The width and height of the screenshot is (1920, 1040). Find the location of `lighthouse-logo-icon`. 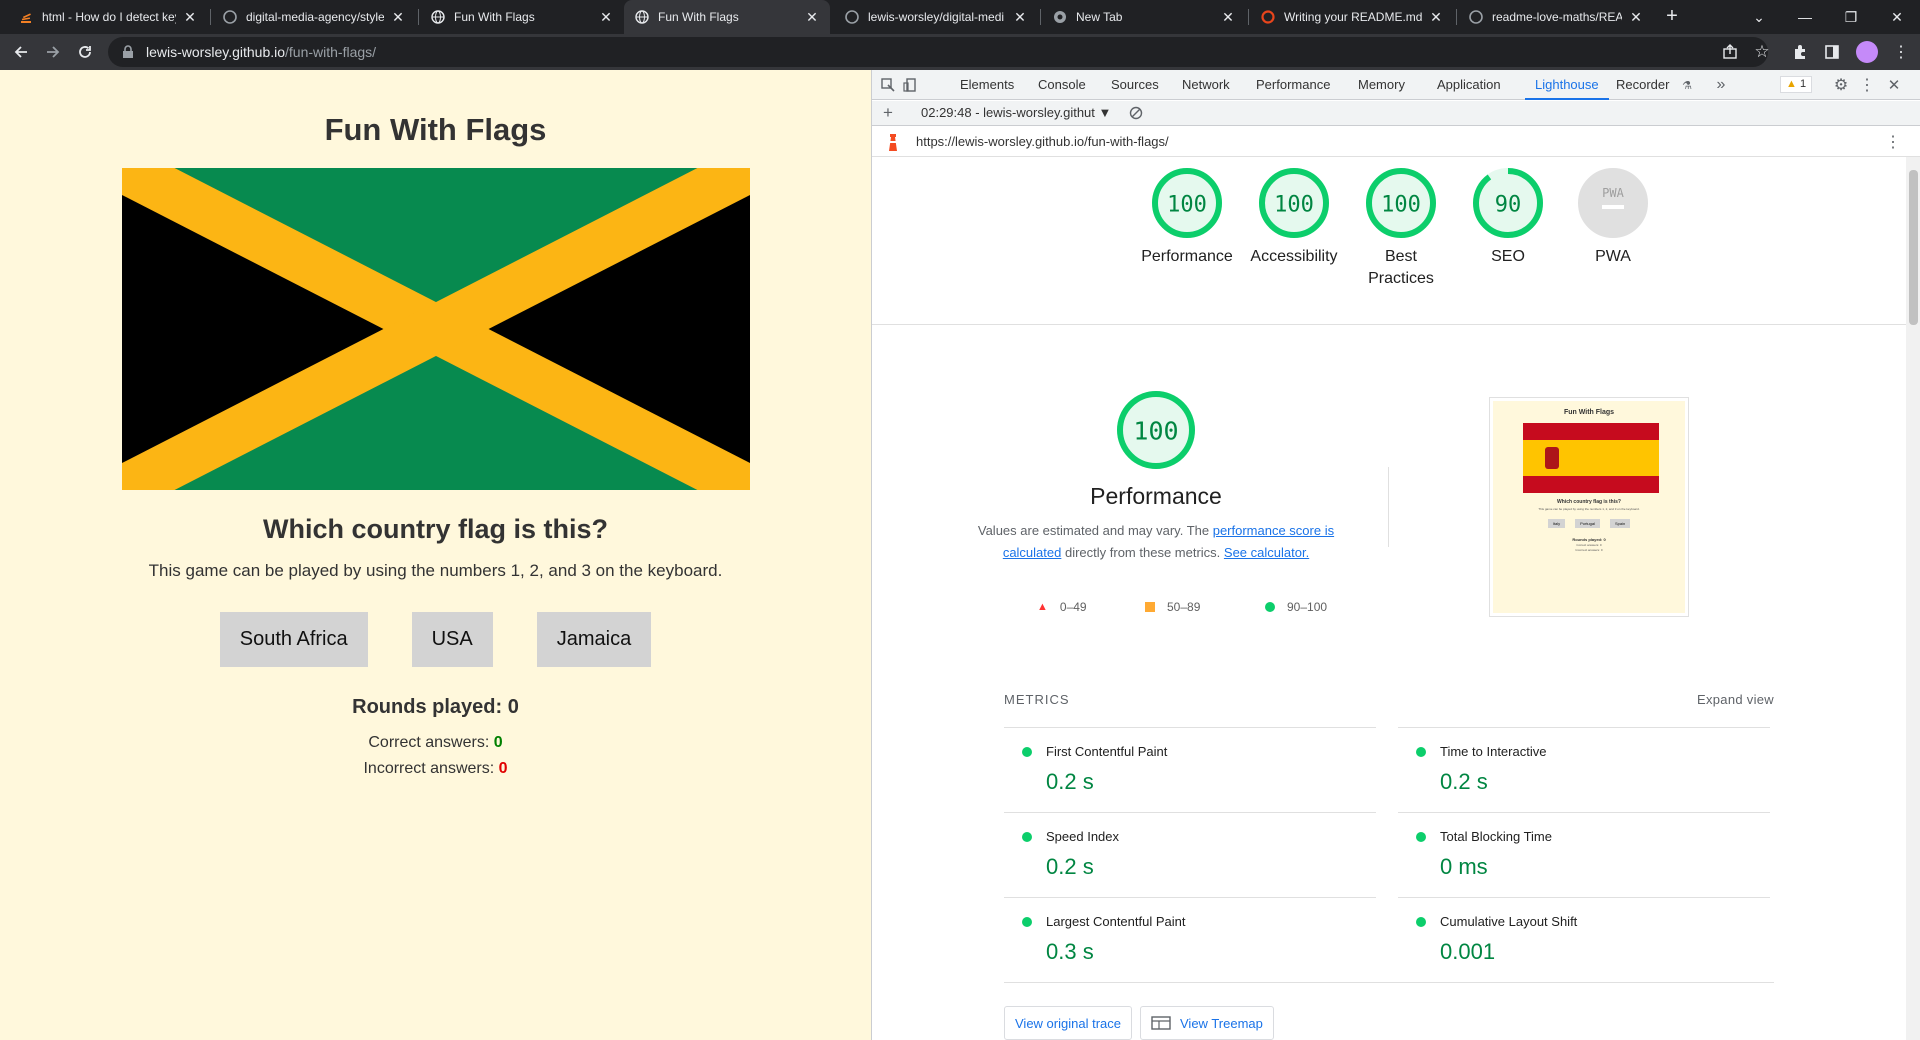

lighthouse-logo-icon is located at coordinates (893, 143).